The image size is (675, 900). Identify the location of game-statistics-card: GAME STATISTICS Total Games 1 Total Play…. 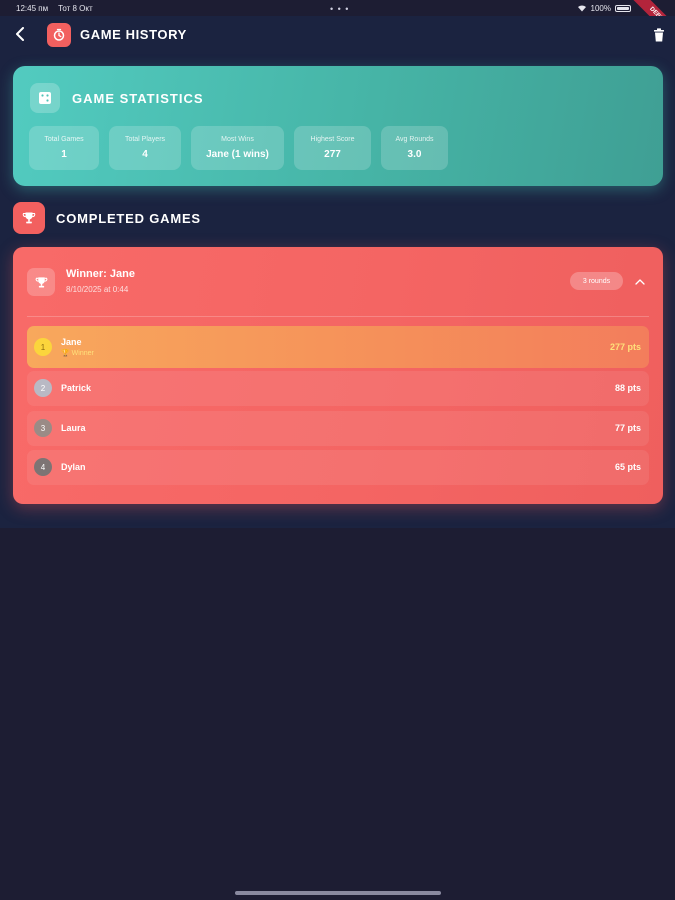
(338, 126).